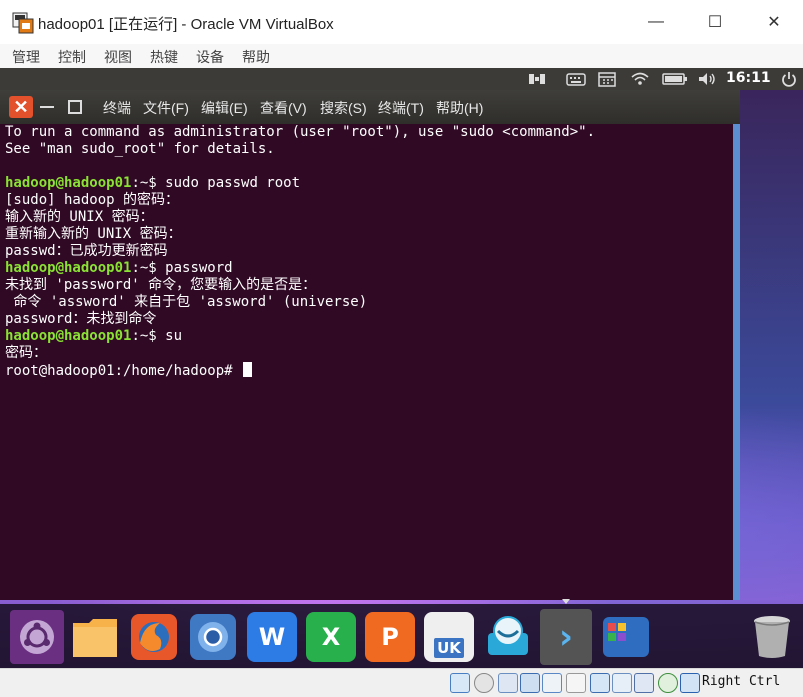  Describe the element at coordinates (37, 637) in the screenshot. I see `ubuntu-icon` at that location.